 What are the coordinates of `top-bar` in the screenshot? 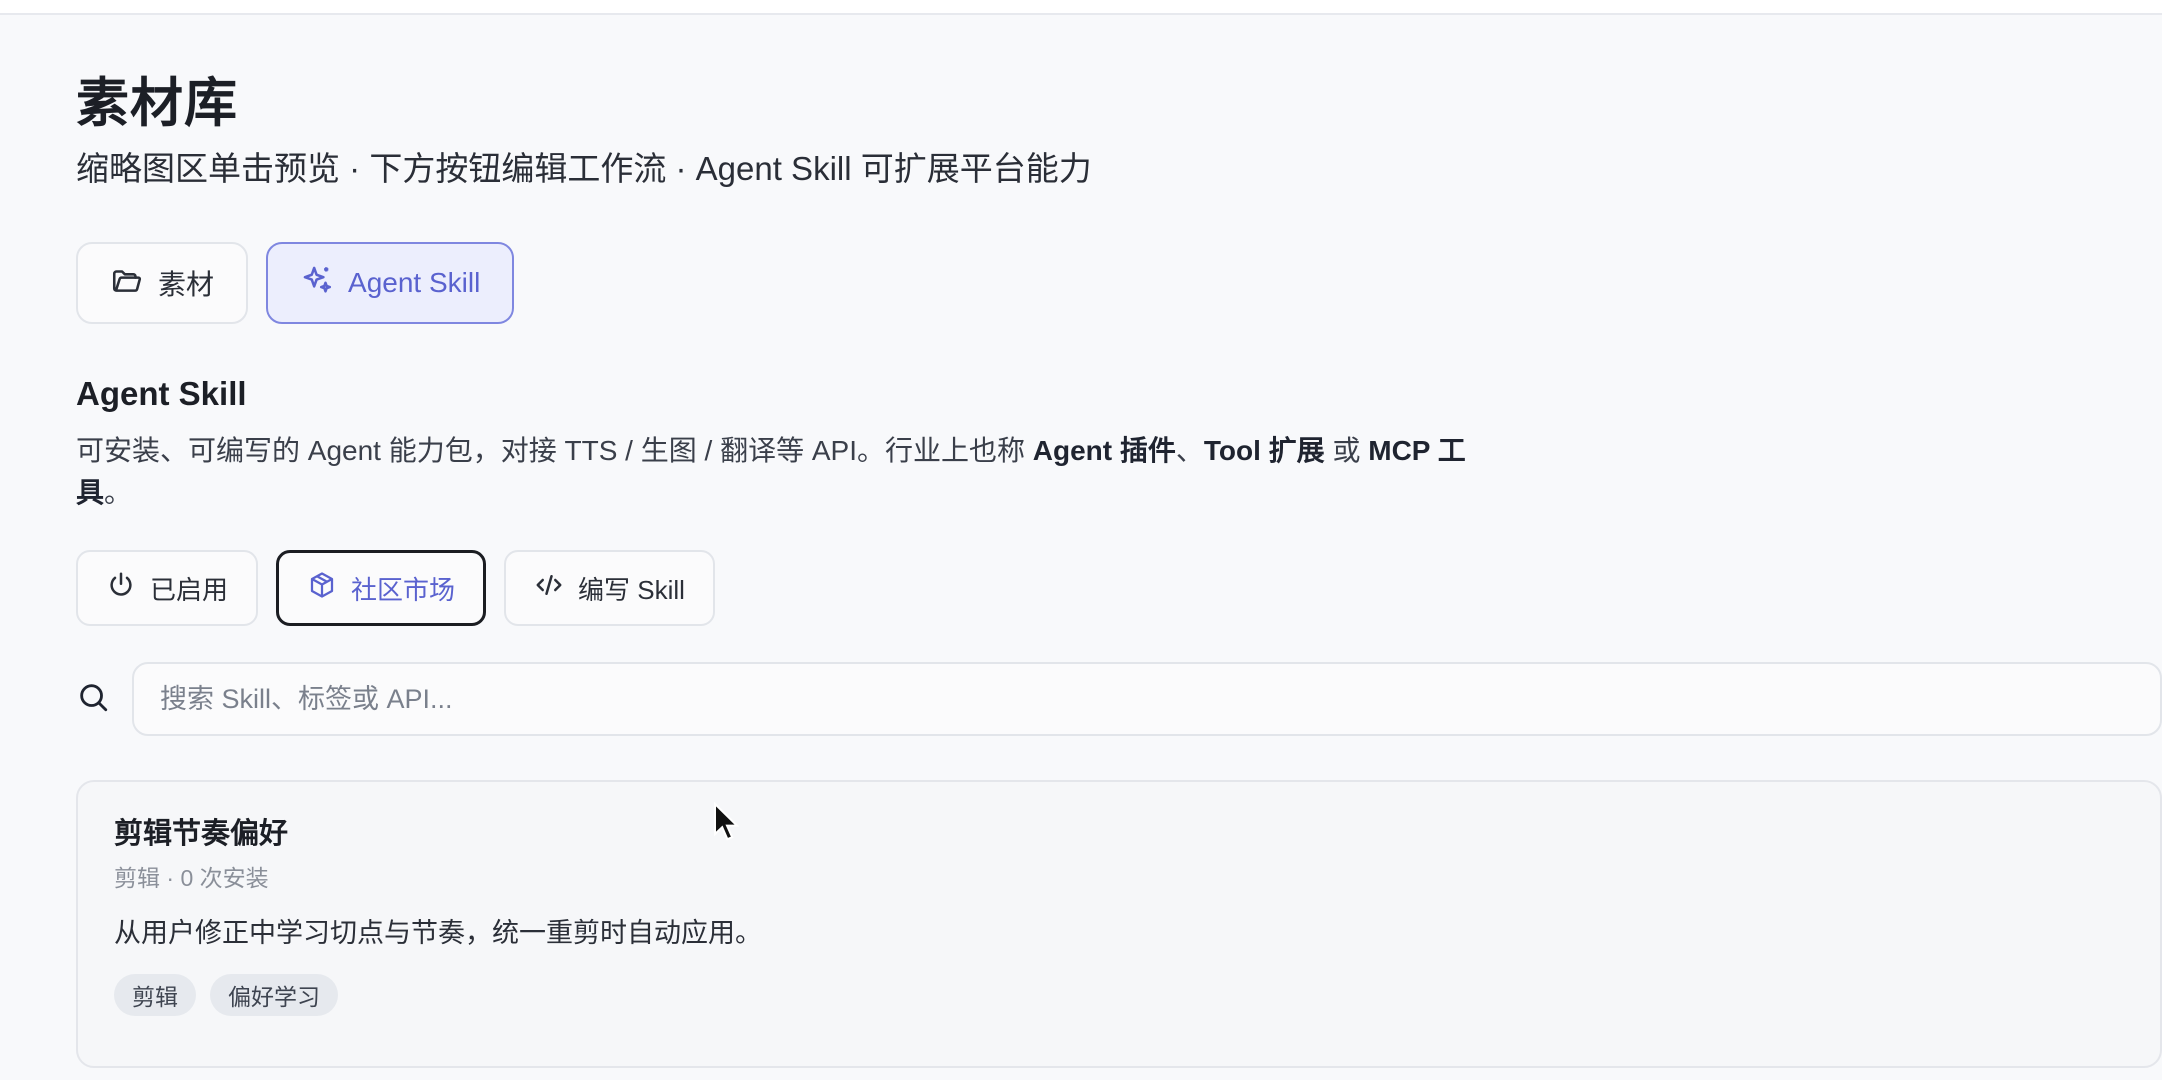 It's located at (1081, 7).